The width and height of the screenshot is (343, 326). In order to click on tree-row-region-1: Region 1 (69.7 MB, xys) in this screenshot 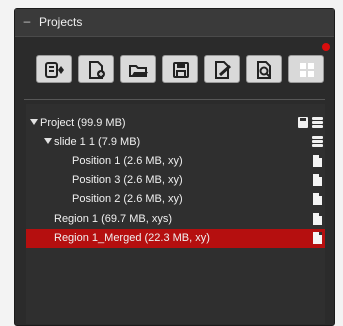, I will do `click(175, 219)`.